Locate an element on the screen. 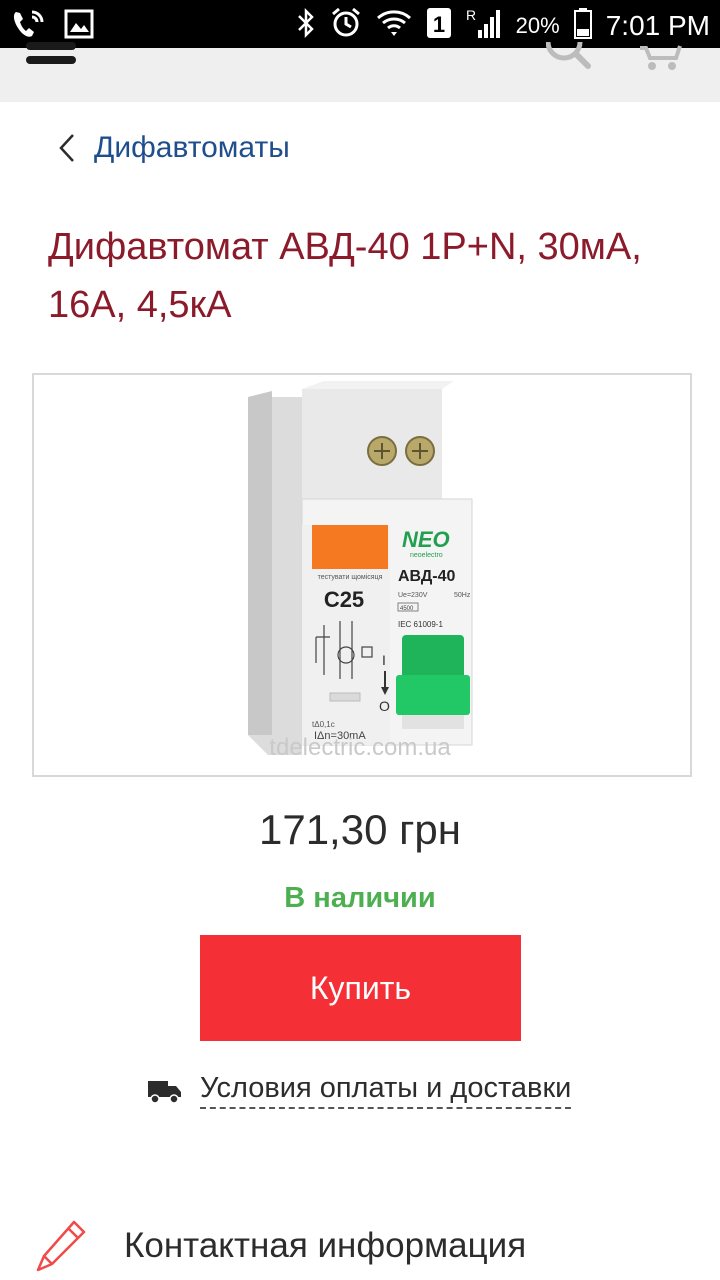 This screenshot has width=720, height=1280. spec-standard: IEC 61009-1 is located at coordinates (420, 624).